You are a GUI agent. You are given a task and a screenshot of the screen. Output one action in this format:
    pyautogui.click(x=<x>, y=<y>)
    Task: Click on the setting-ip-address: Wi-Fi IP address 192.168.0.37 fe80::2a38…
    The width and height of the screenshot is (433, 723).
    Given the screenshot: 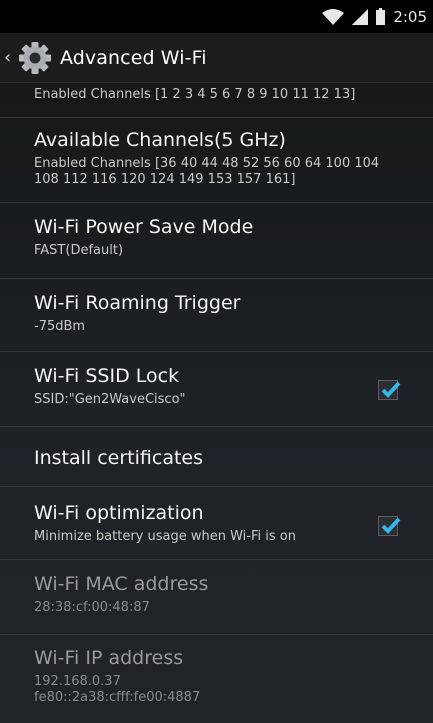 What is the action you would take?
    pyautogui.click(x=216, y=679)
    